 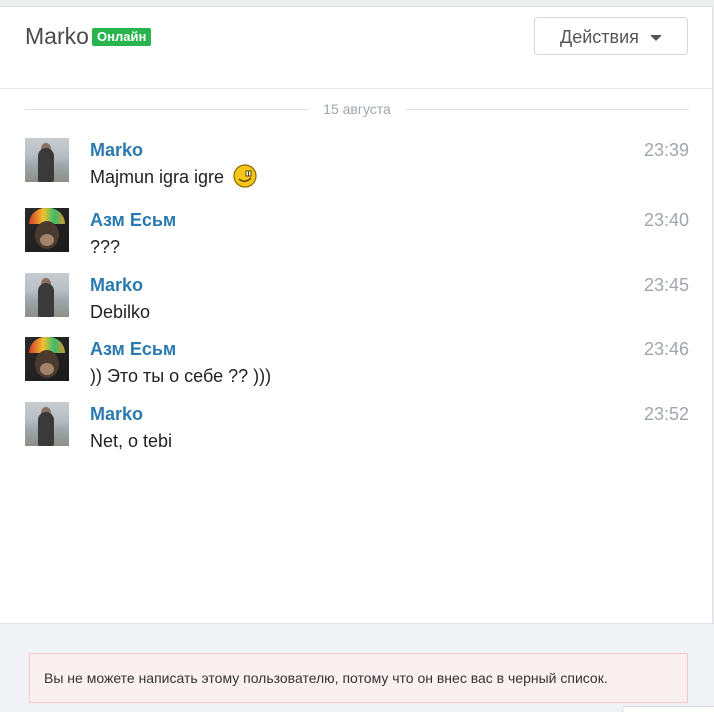 I want to click on message-item: Marko 23:39 Majmun igra igre, so click(x=357, y=166).